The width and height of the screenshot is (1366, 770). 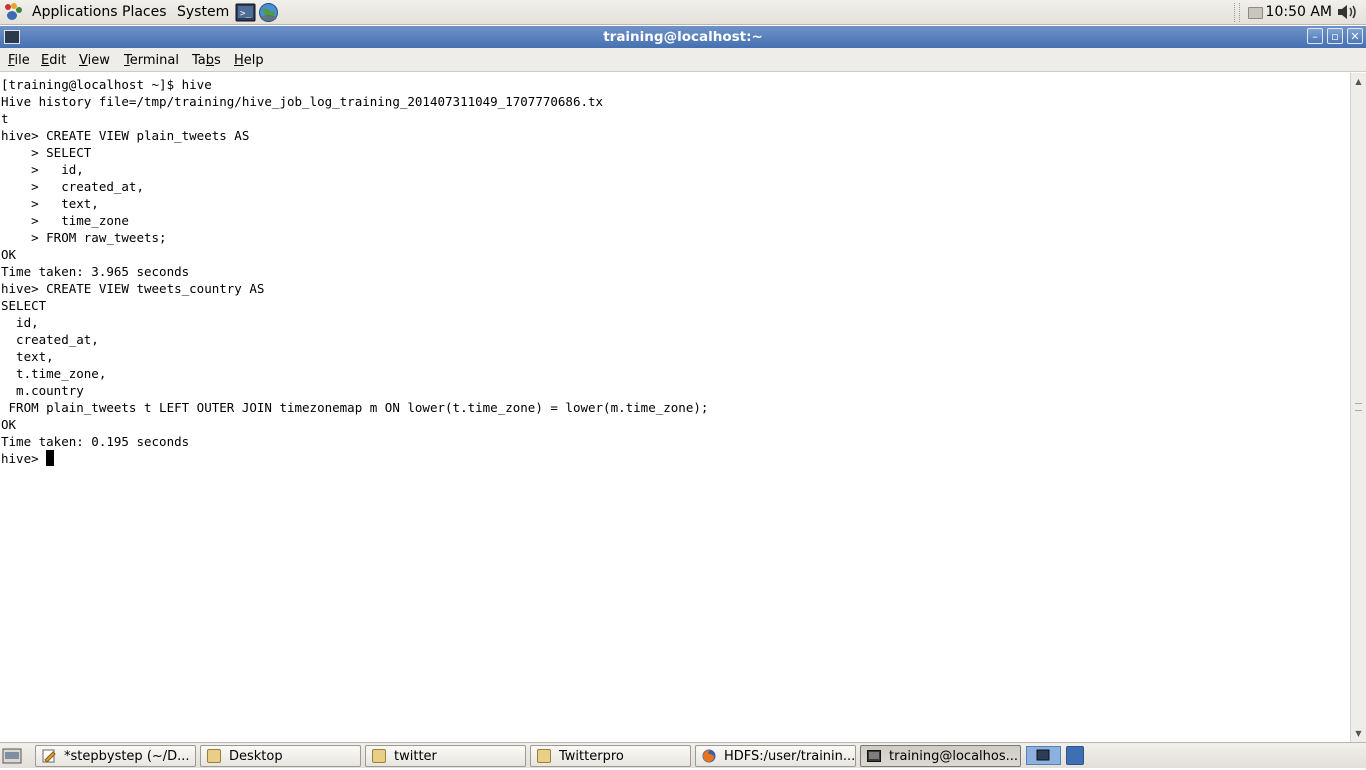 I want to click on menu-view: View, so click(x=94, y=60).